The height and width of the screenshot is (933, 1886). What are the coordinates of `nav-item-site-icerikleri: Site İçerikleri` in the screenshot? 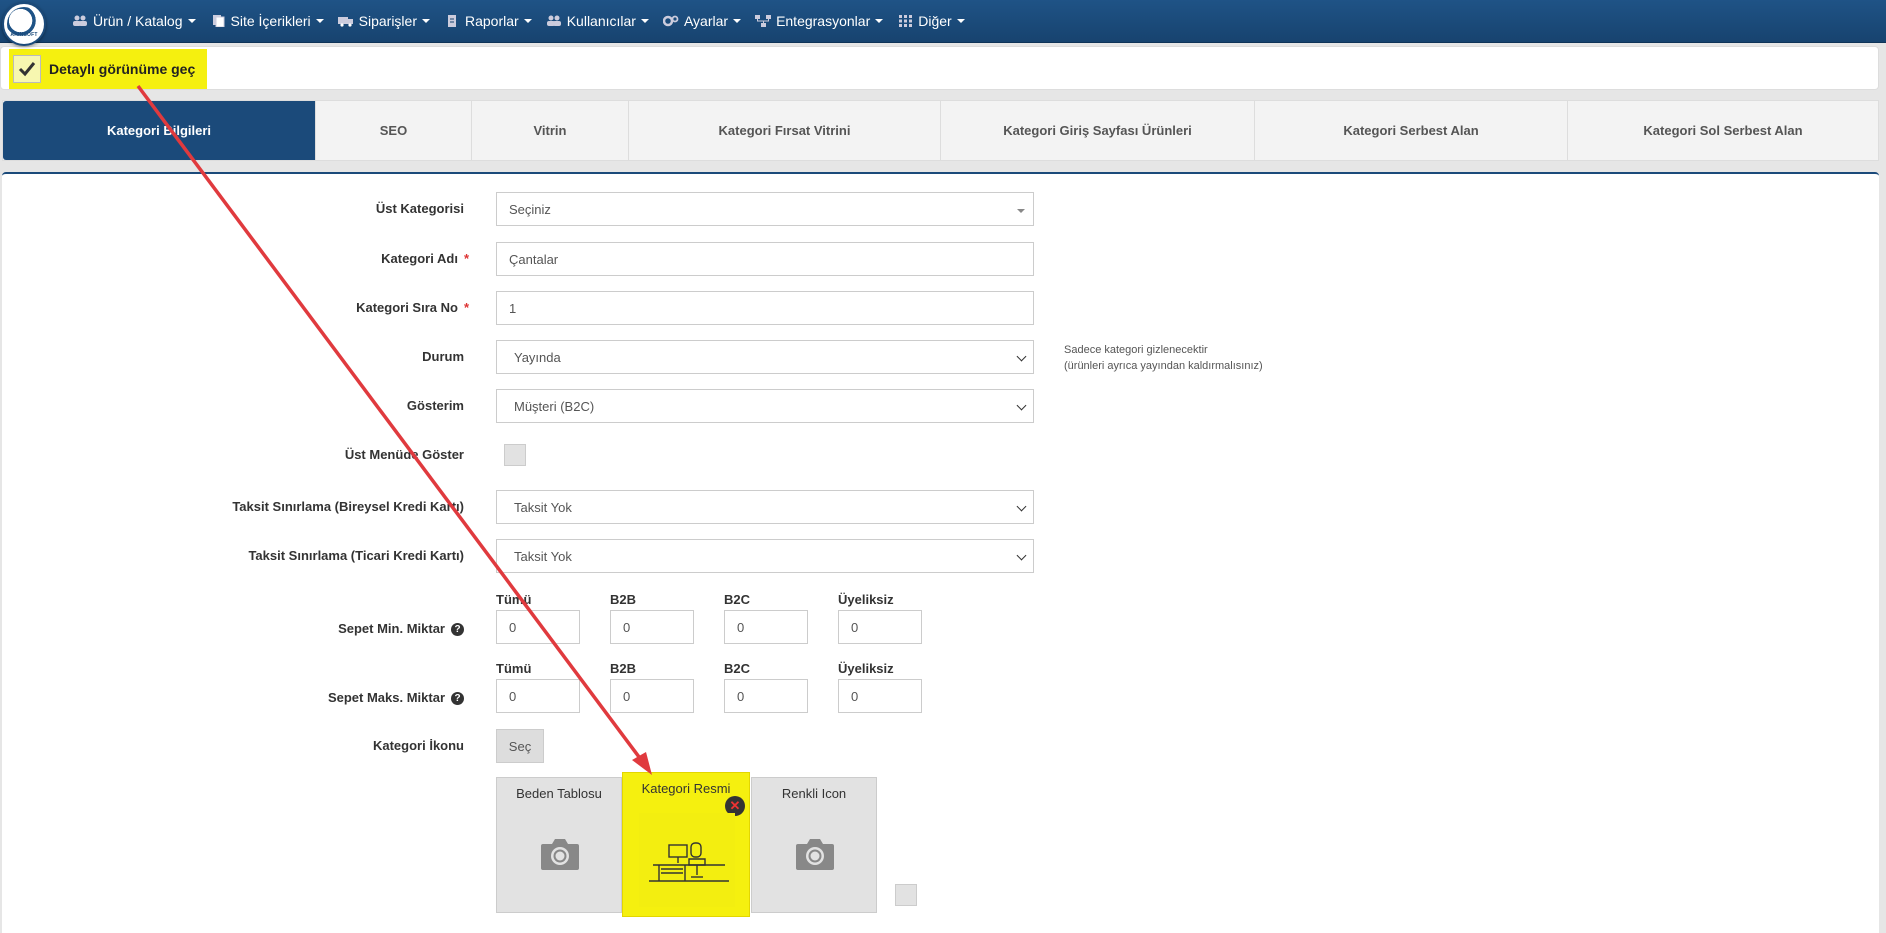 It's located at (267, 21).